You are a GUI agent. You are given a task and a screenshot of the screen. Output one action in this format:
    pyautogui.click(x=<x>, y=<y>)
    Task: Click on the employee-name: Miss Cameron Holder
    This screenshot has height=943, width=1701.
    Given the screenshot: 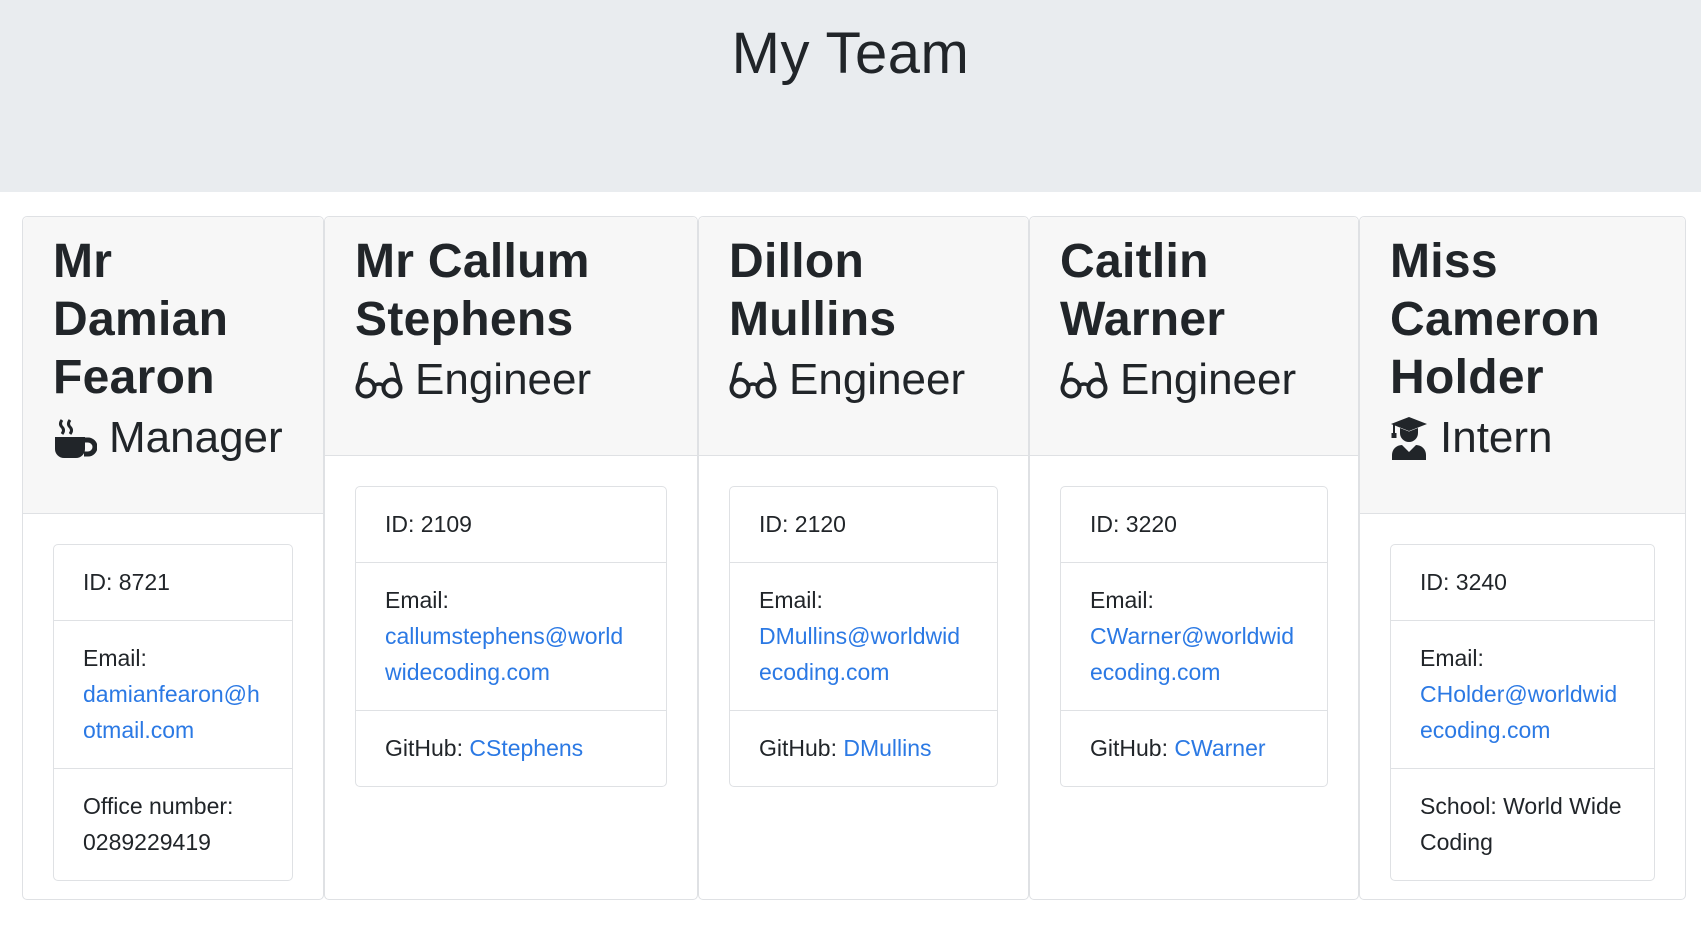 What is the action you would take?
    pyautogui.click(x=1495, y=319)
    